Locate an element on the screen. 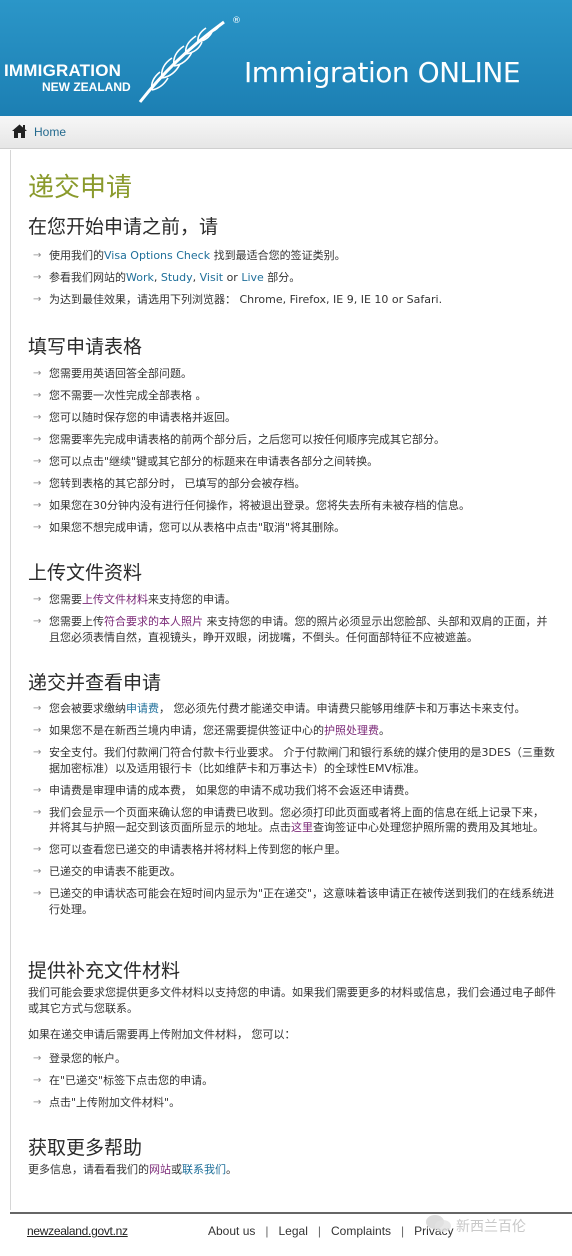 Image resolution: width=572 pixels, height=1256 pixels. text: 如果您不是在新西兰境内申请，您还需要提供签证中心的 is located at coordinates (186, 730).